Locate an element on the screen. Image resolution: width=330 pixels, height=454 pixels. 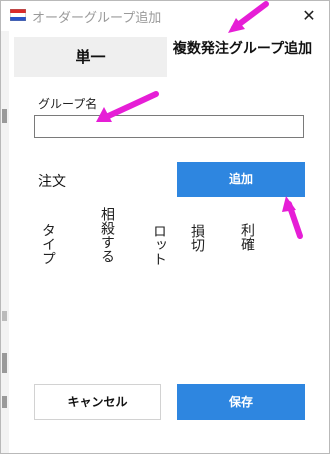
save-button: 保存 is located at coordinates (241, 402).